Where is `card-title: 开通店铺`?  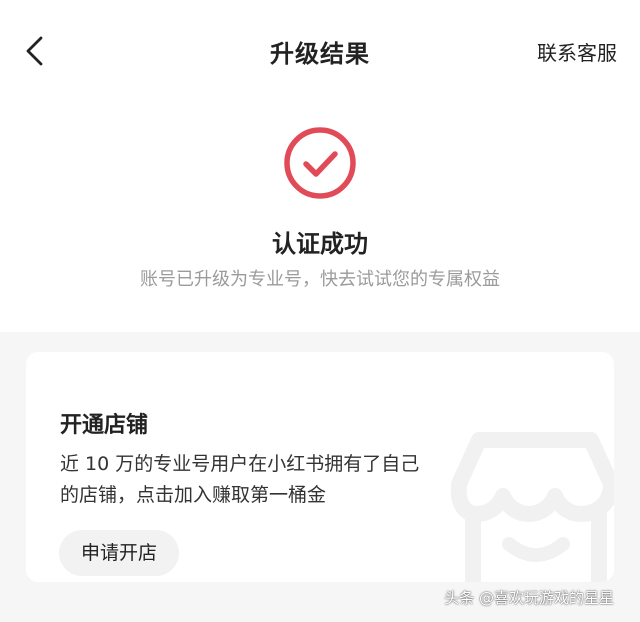 card-title: 开通店铺 is located at coordinates (104, 425).